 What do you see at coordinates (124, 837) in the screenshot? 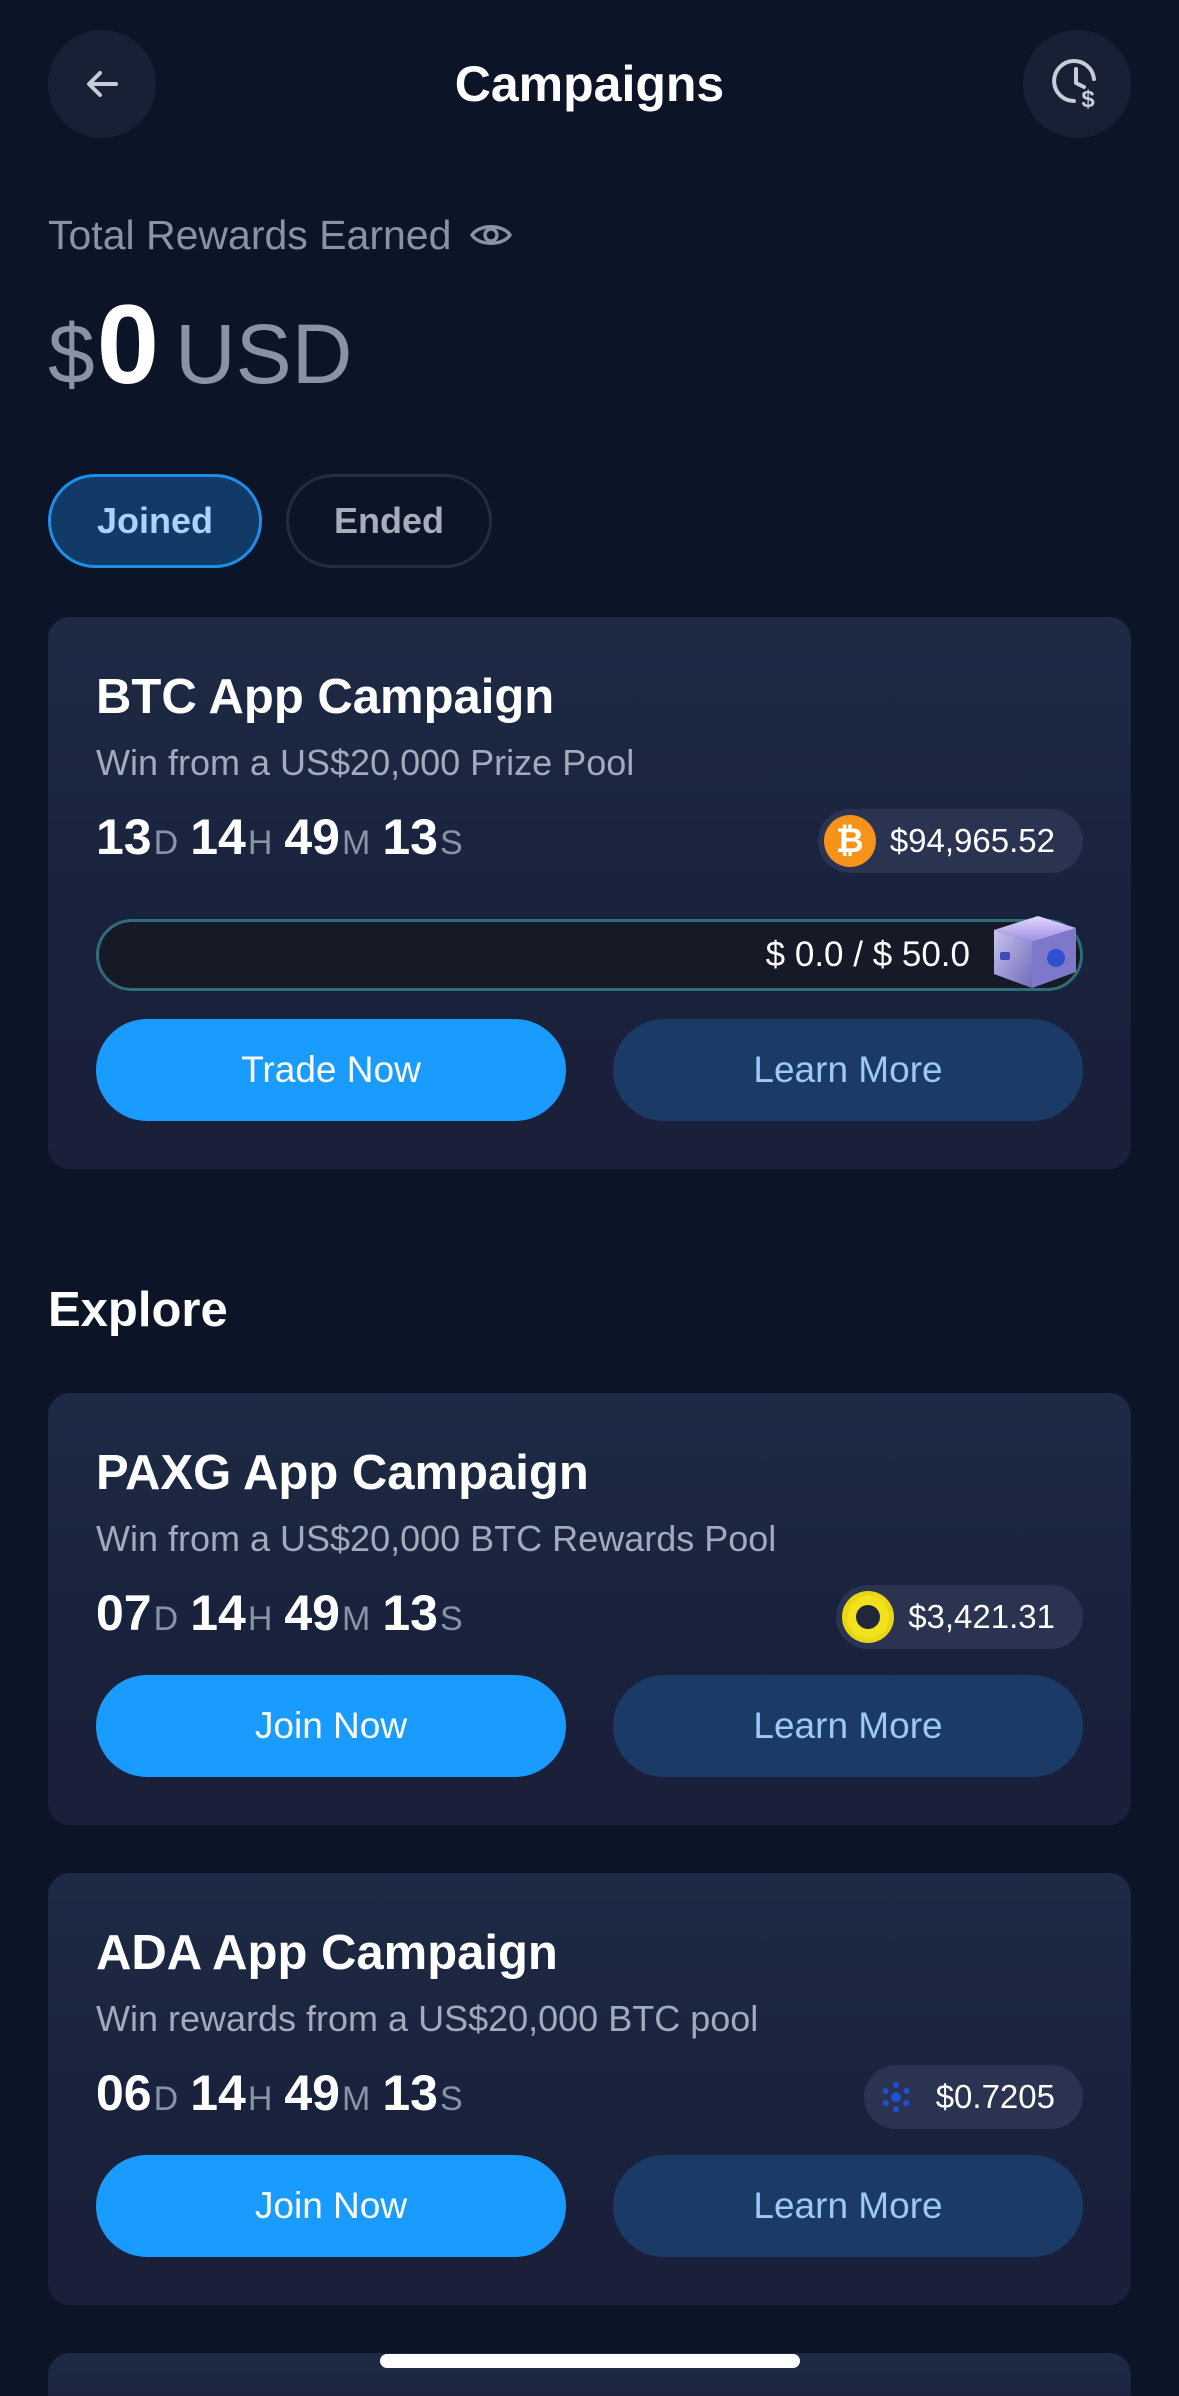
I see `countdown-days: 13` at bounding box center [124, 837].